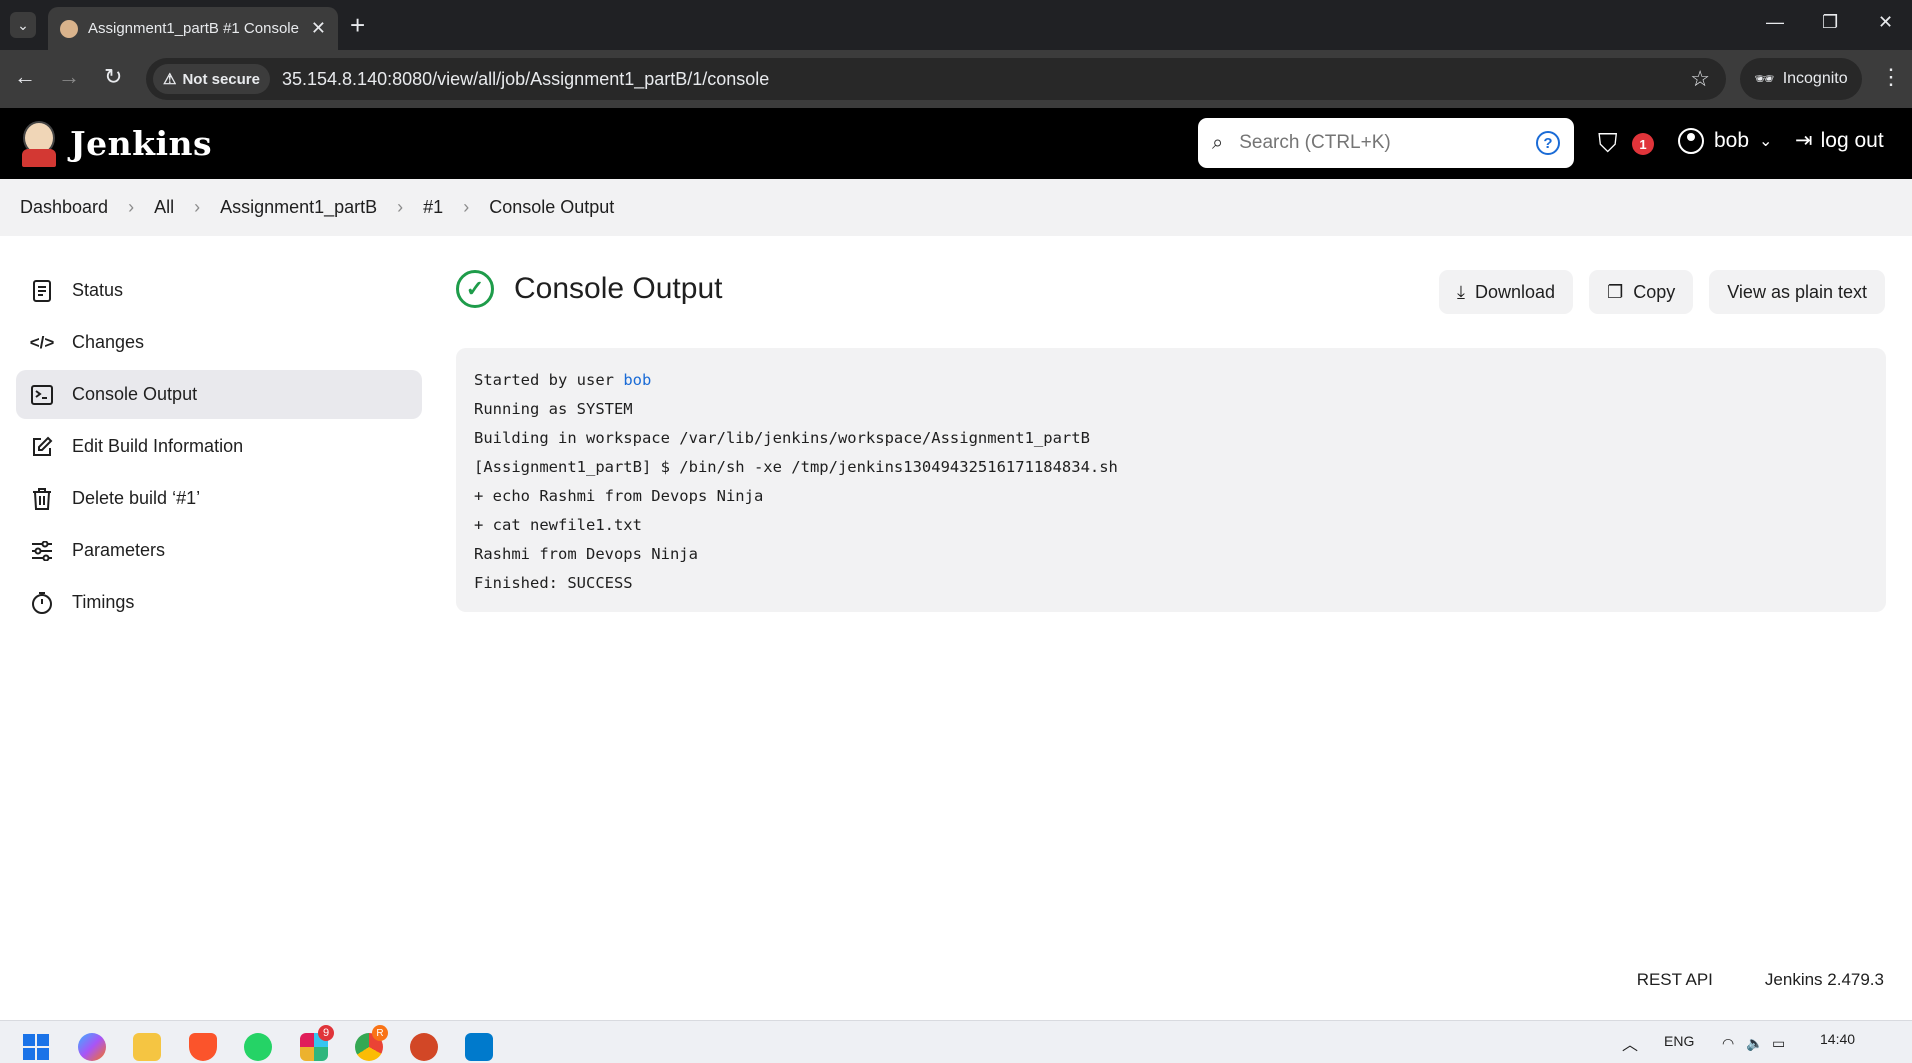 The width and height of the screenshot is (1912, 1063). I want to click on security-chip: ⚠ Not secure, so click(211, 79).